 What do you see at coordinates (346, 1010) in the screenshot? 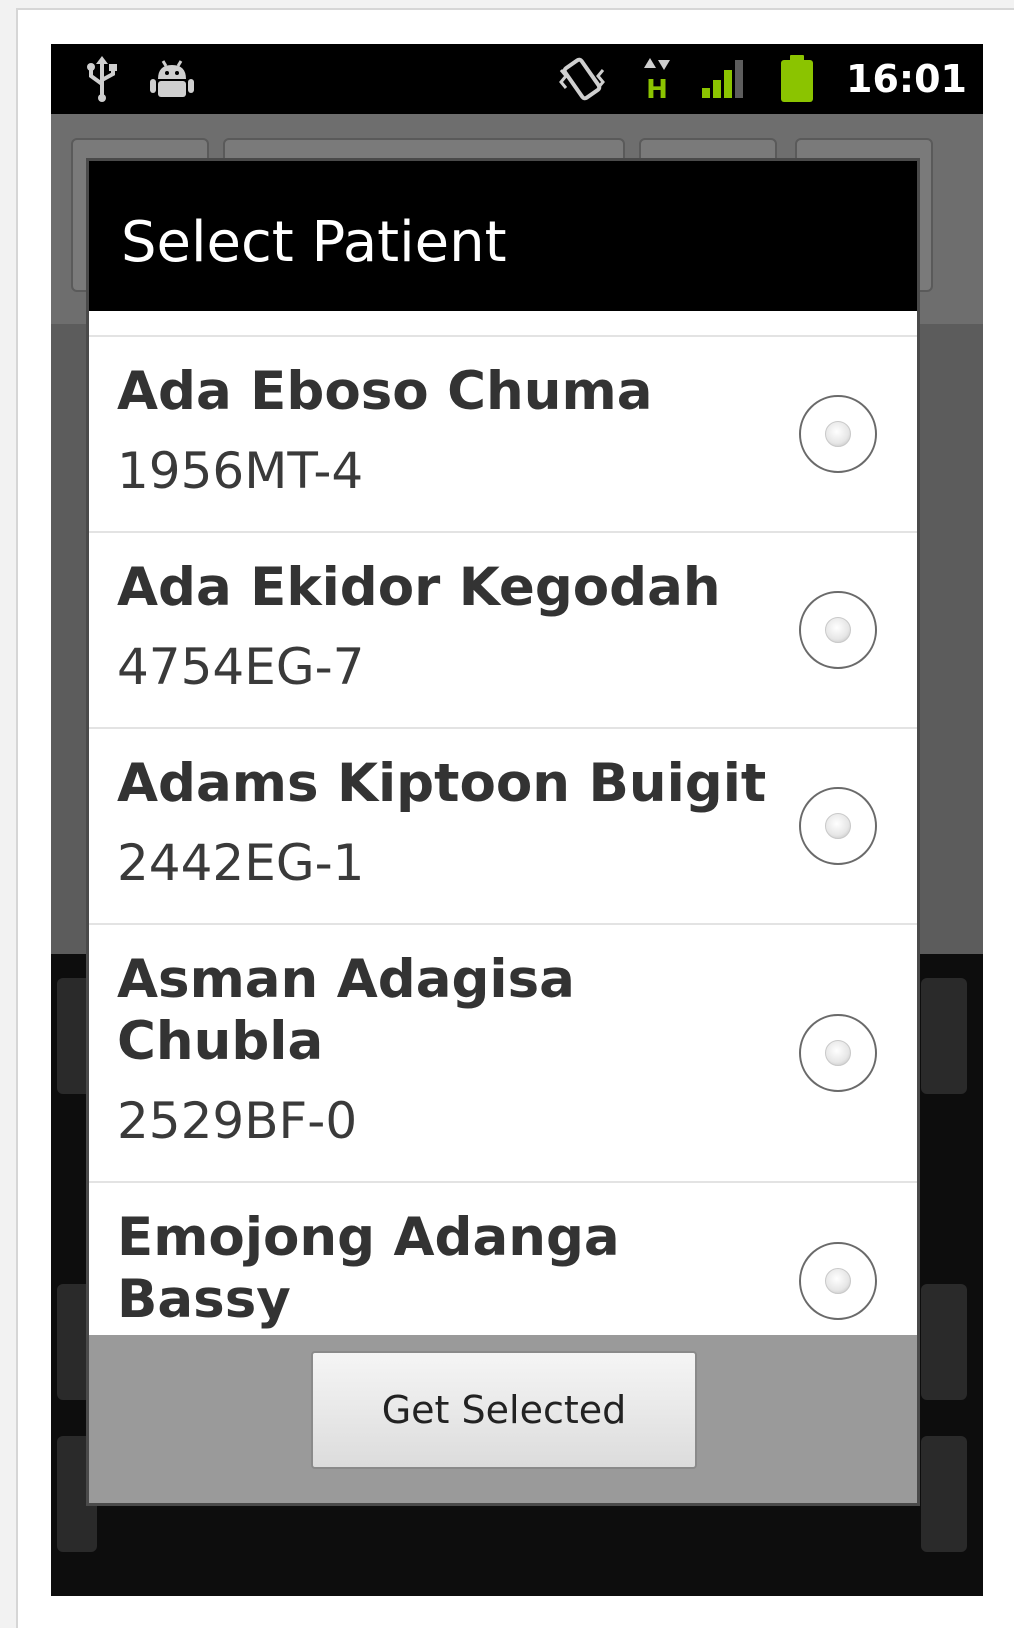
I see `patient-name: Asman Adagisa Chubla` at bounding box center [346, 1010].